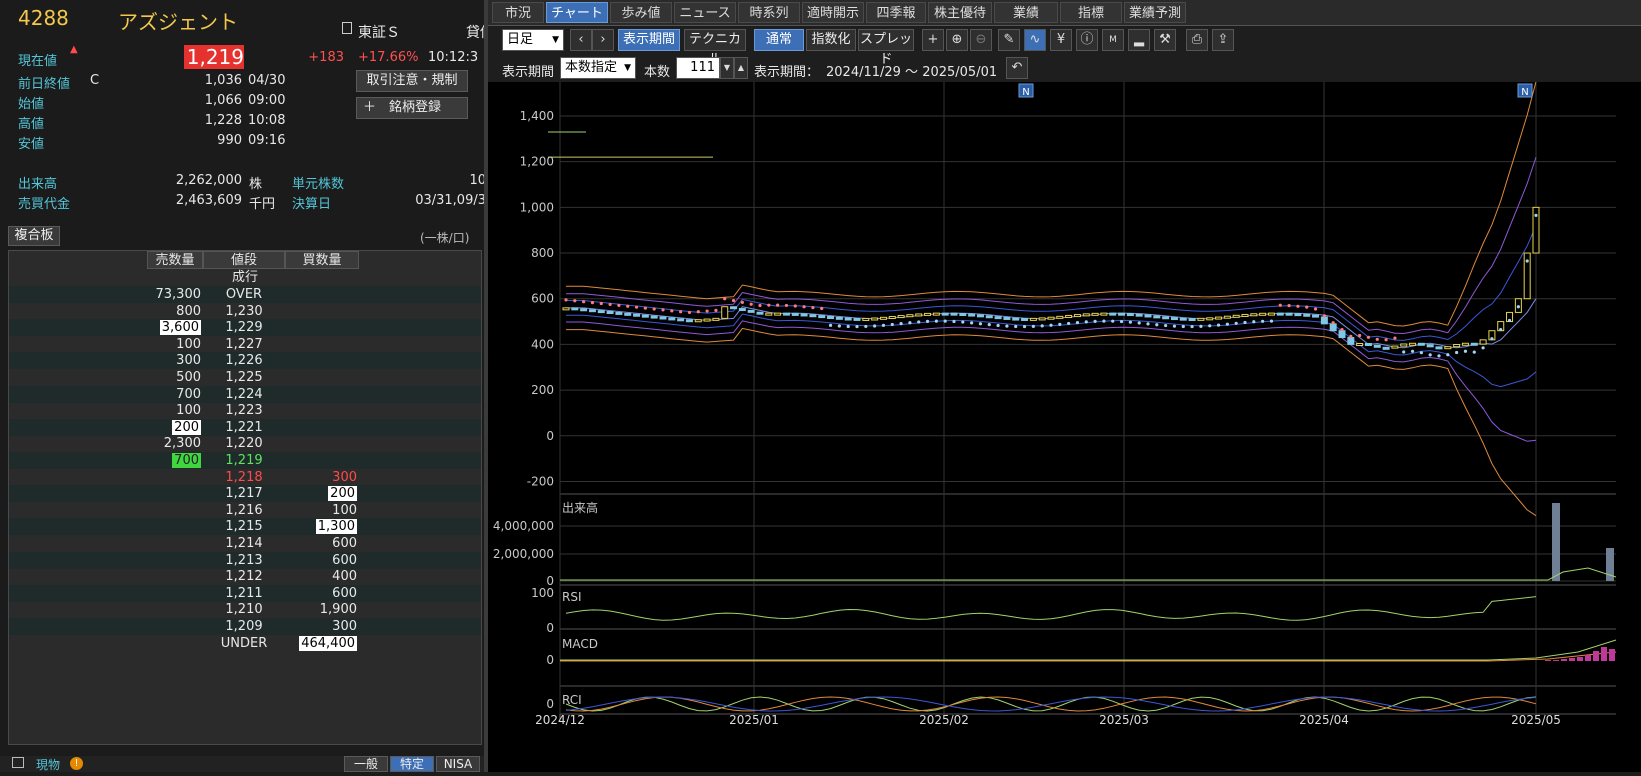  I want to click on tab-nisa: NISA, so click(458, 764).